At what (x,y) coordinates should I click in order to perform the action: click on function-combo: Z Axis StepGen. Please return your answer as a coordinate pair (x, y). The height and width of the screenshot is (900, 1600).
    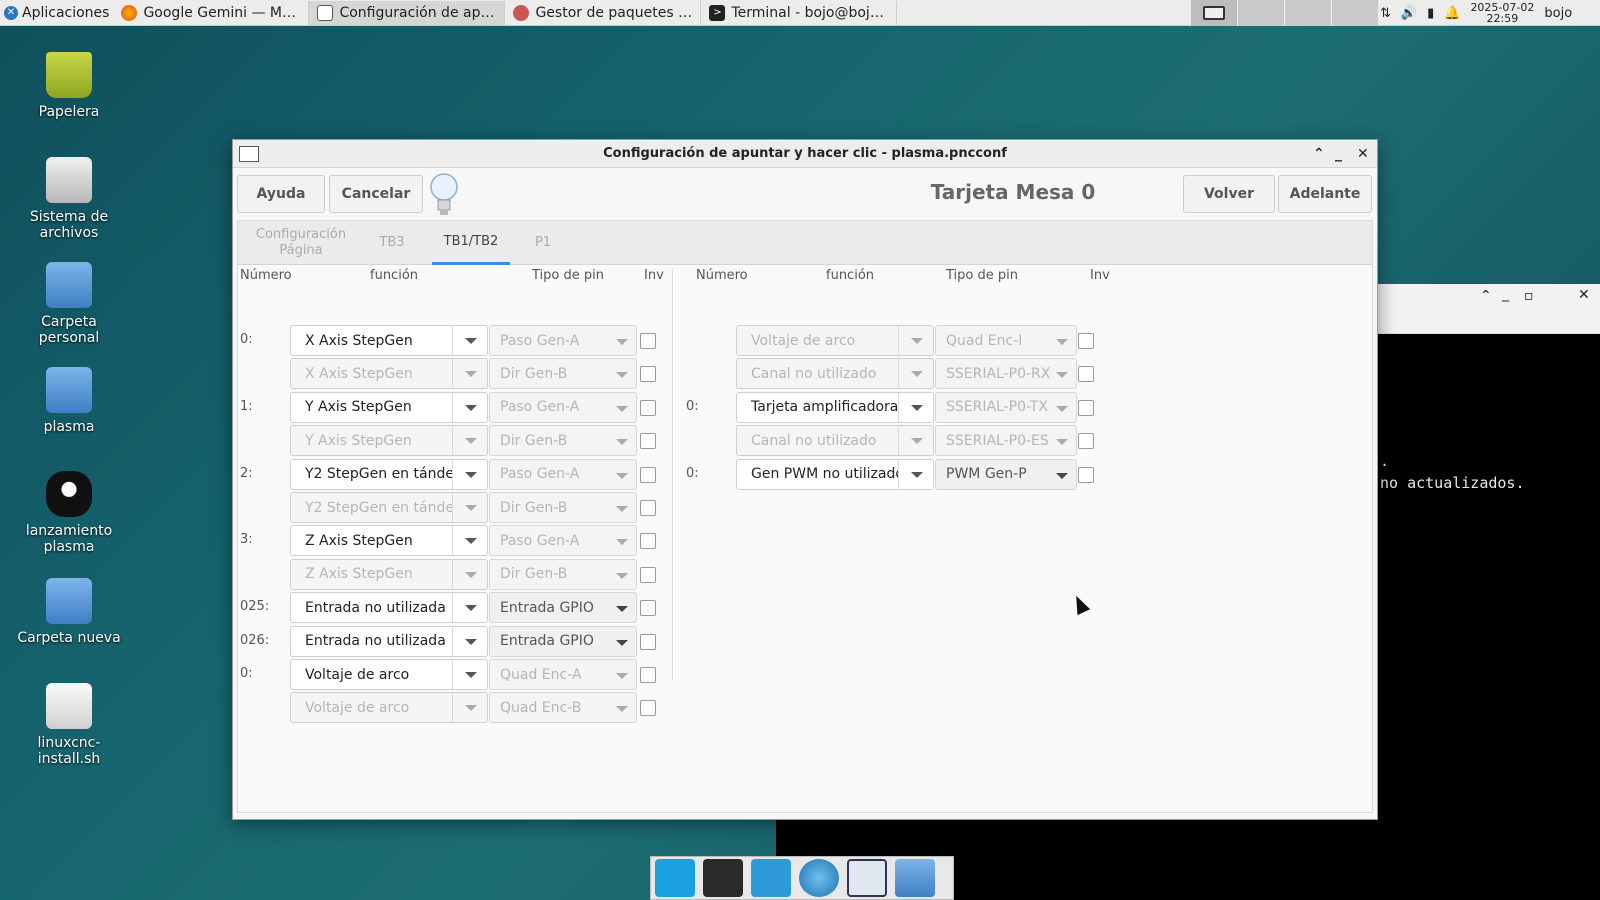
    Looking at the image, I should click on (389, 541).